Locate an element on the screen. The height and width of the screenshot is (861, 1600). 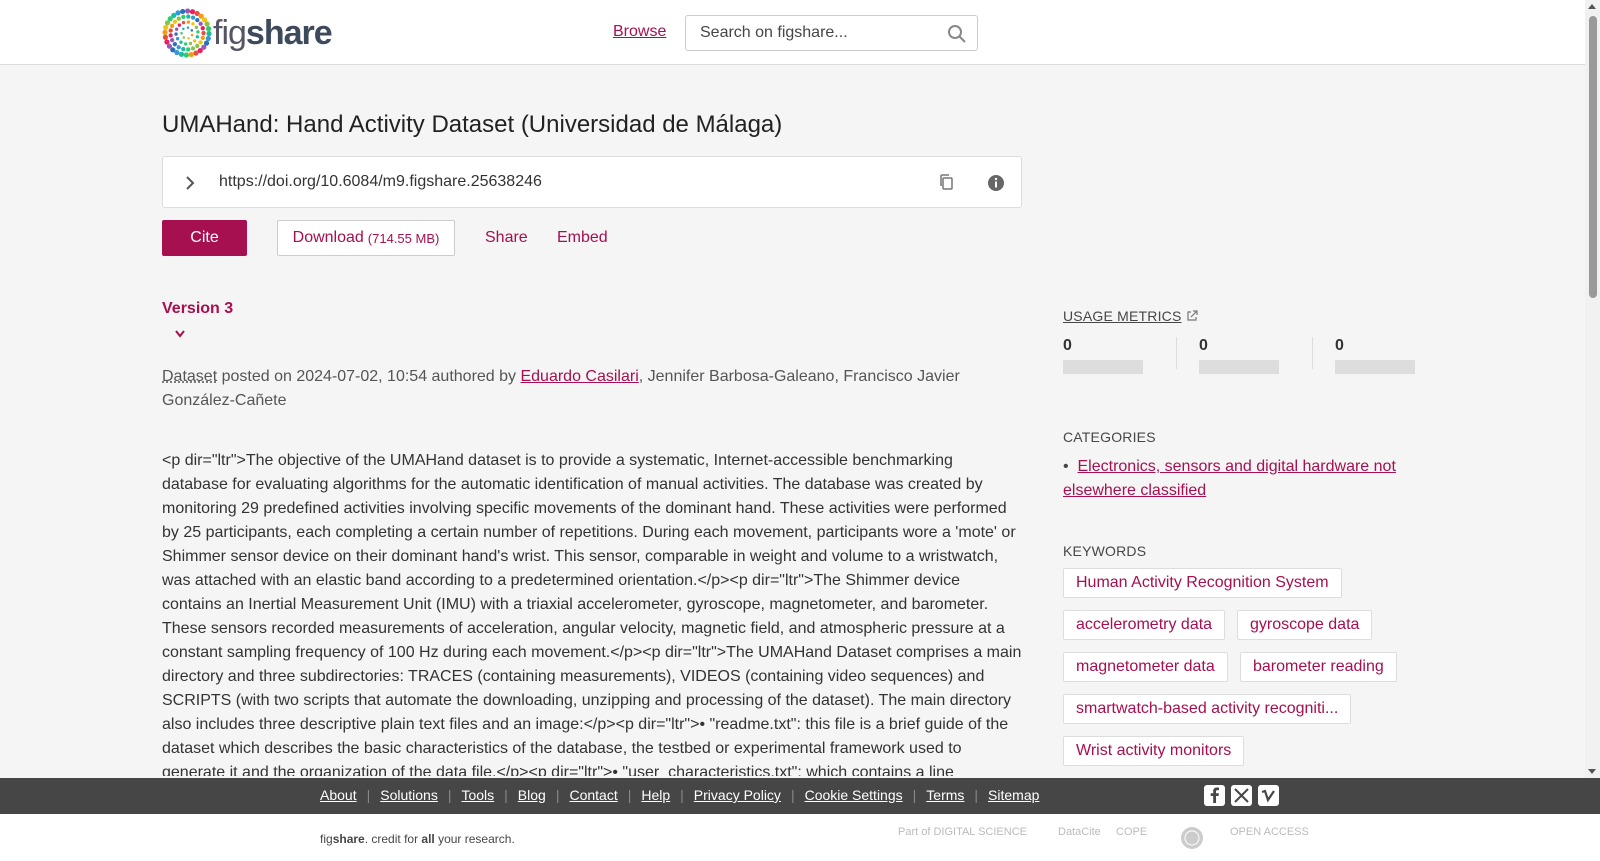
datacite-logo: DataCite is located at coordinates (1079, 832).